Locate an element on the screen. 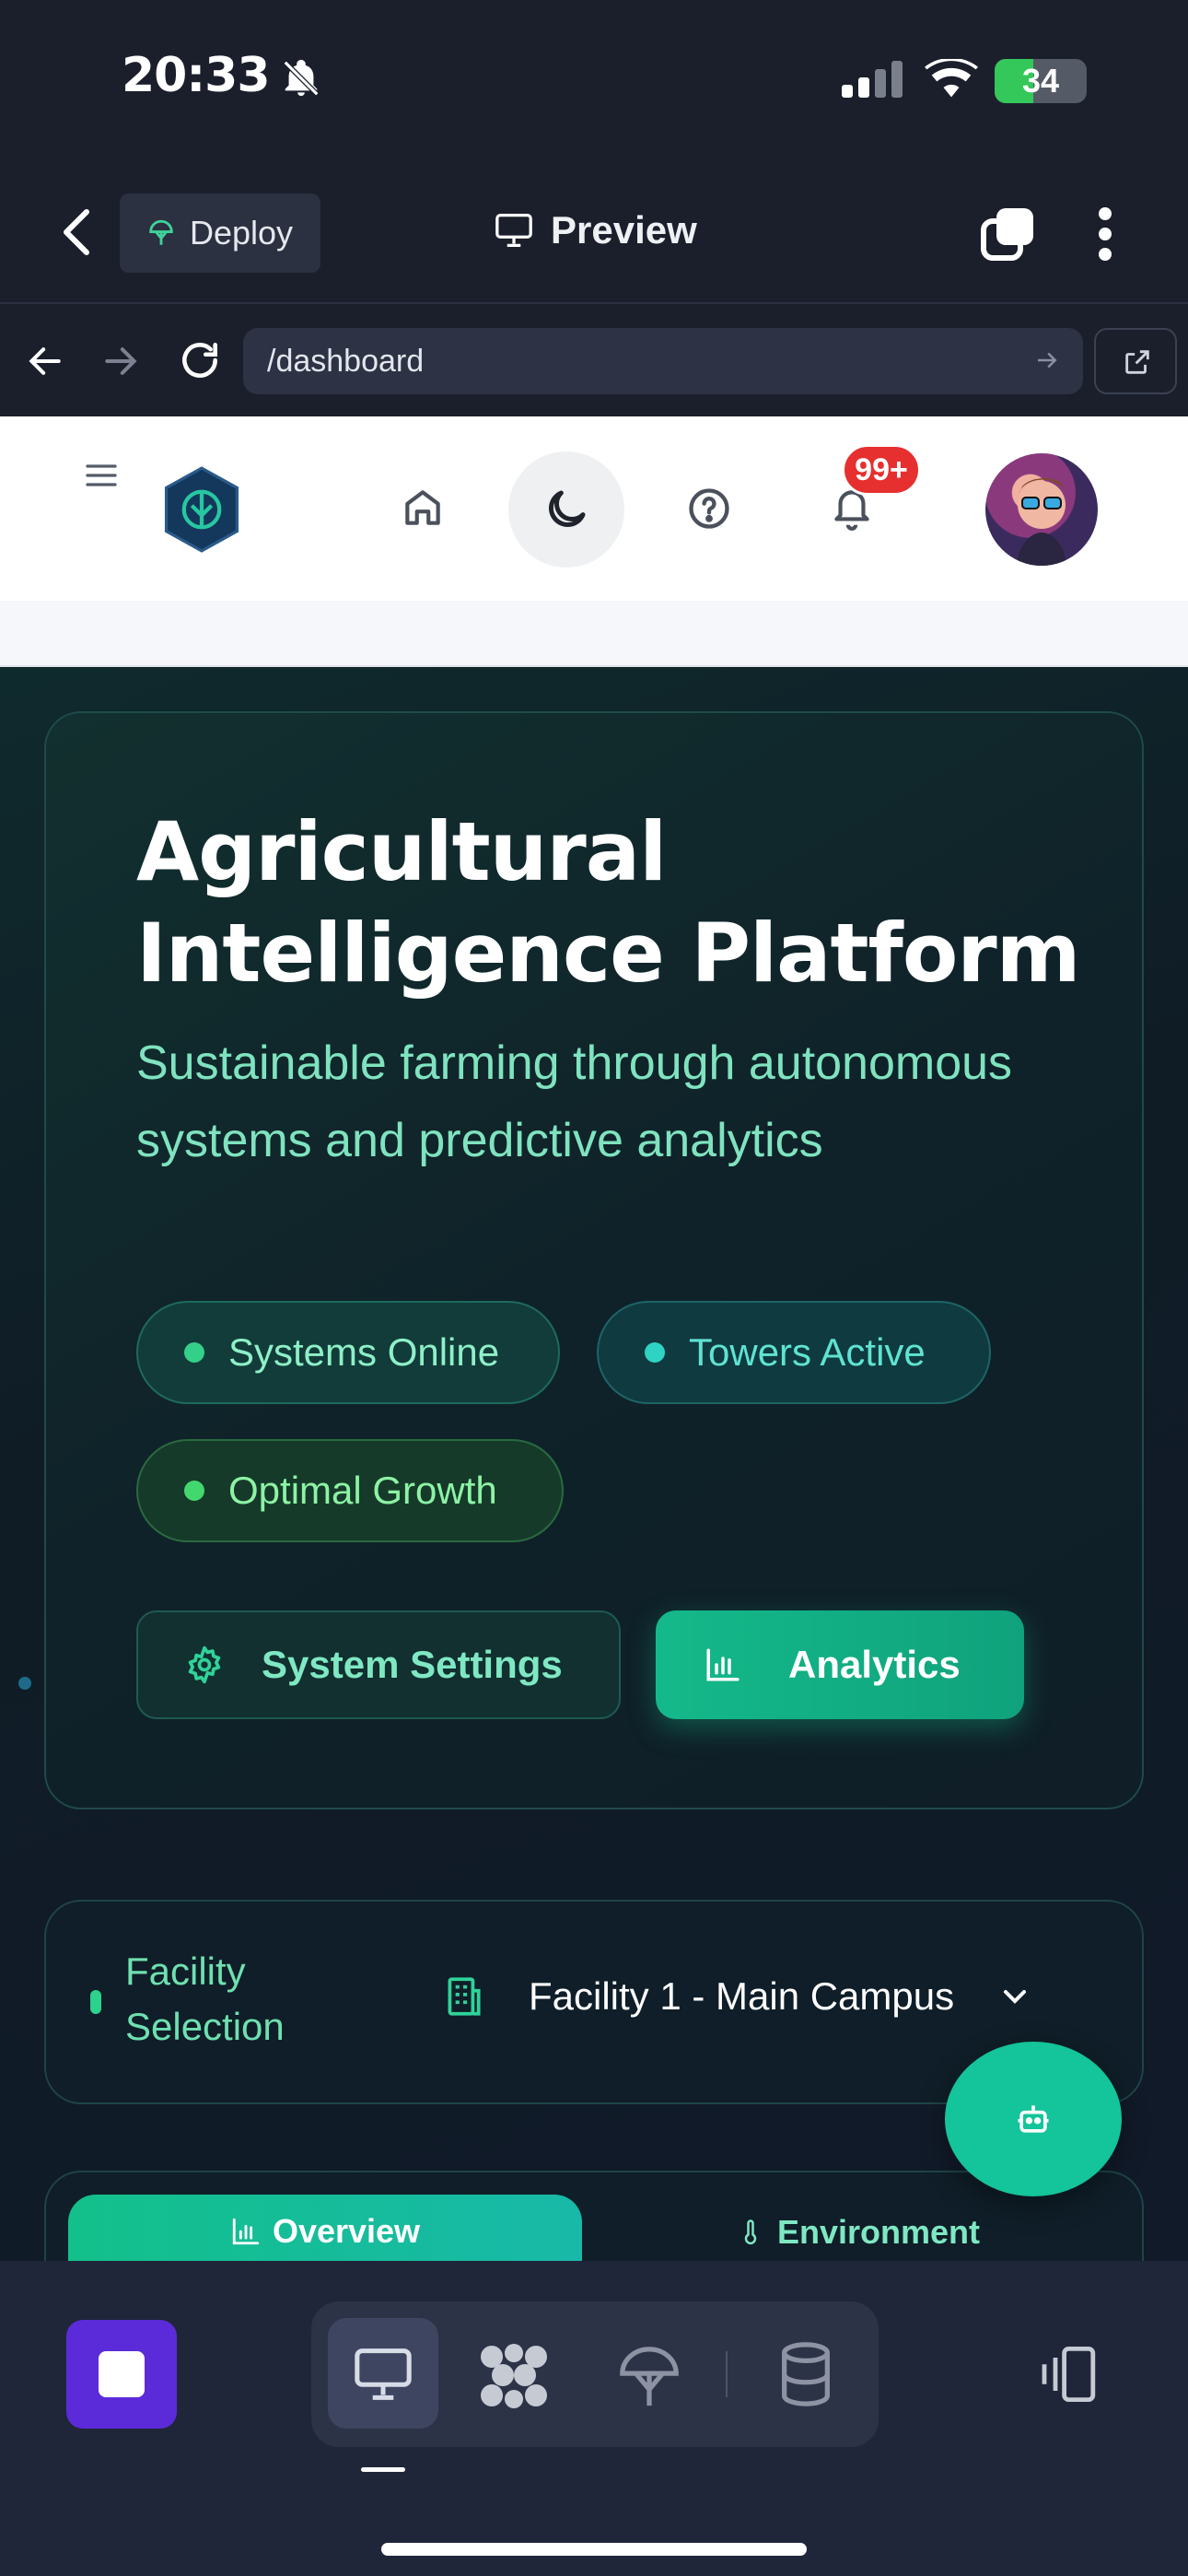  preview-label: Preview is located at coordinates (624, 230).